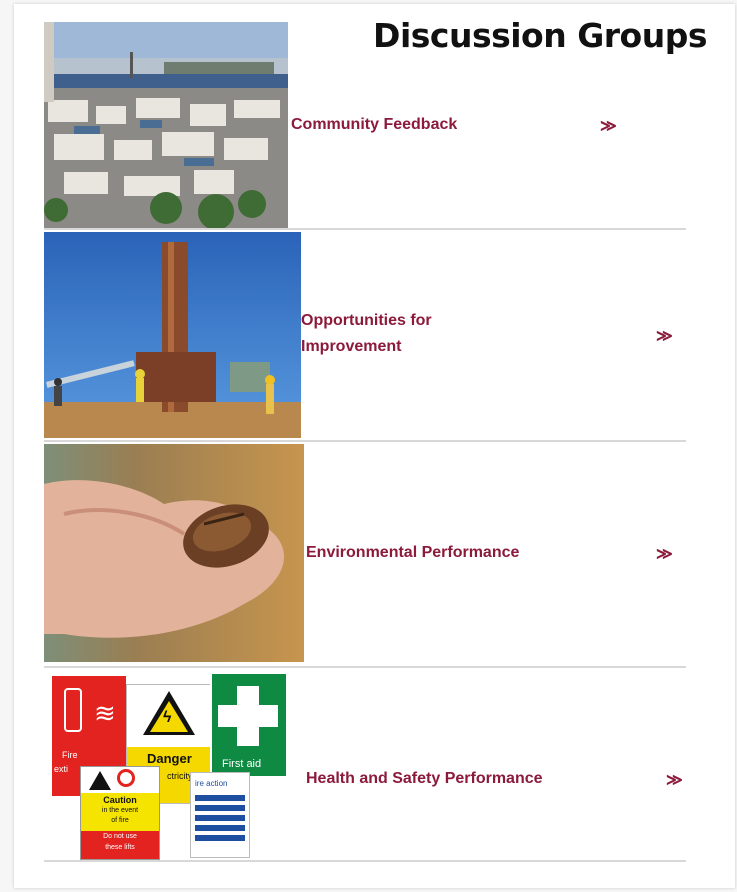 The height and width of the screenshot is (892, 737). What do you see at coordinates (374, 125) in the screenshot?
I see `group-label: Community Feedback` at bounding box center [374, 125].